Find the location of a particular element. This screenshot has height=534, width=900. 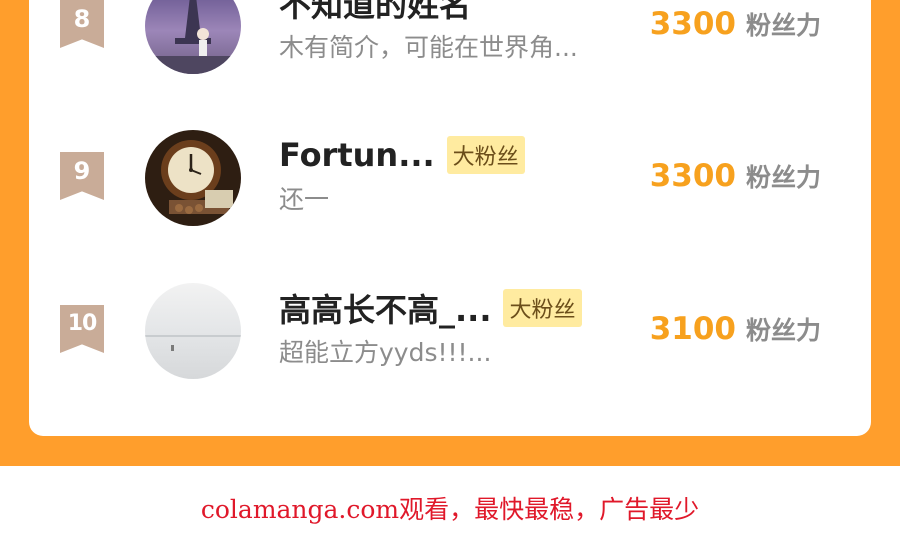

user-intro: 还一 is located at coordinates (304, 199).